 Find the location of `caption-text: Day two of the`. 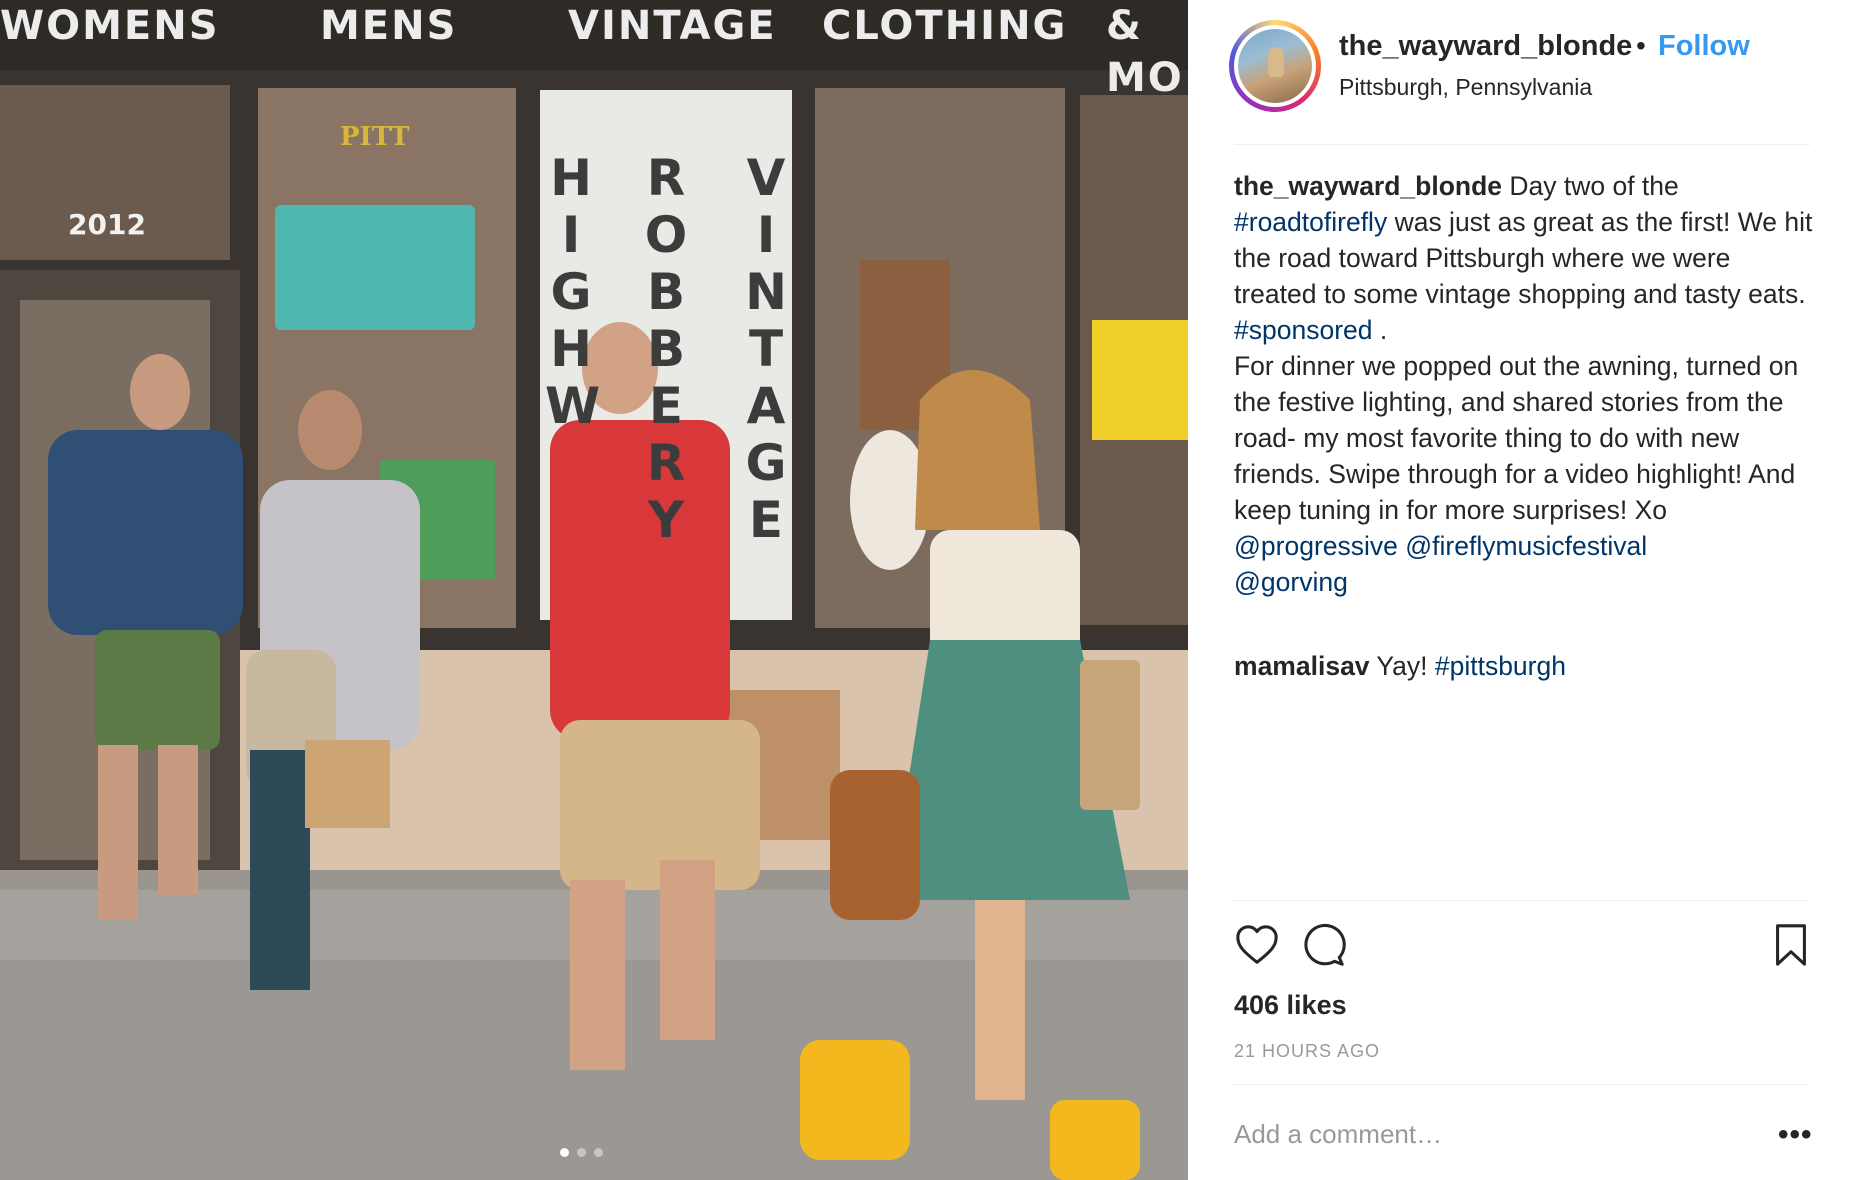

caption-text: Day two of the is located at coordinates (1590, 186).